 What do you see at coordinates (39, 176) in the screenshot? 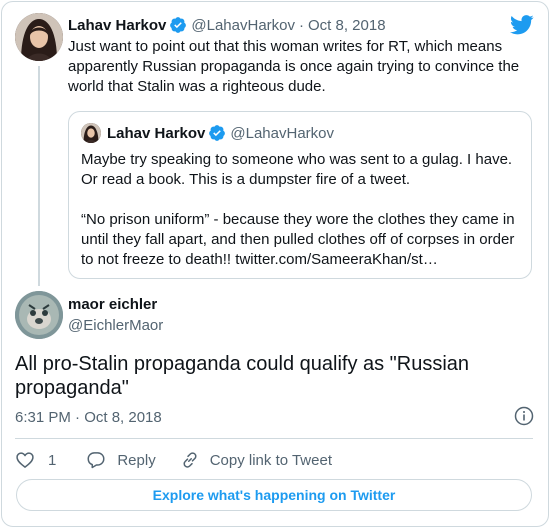
I see `thread-connector-line` at bounding box center [39, 176].